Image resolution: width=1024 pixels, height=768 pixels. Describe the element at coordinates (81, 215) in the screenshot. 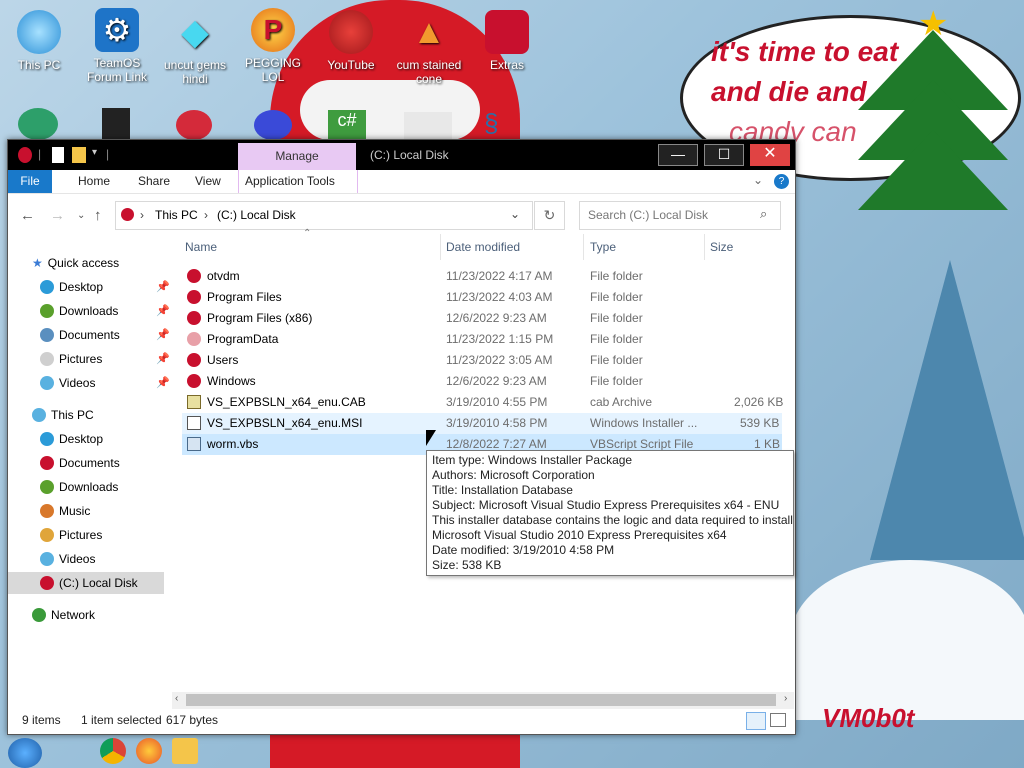

I see `recent-chevron-icon: ⌄` at that location.